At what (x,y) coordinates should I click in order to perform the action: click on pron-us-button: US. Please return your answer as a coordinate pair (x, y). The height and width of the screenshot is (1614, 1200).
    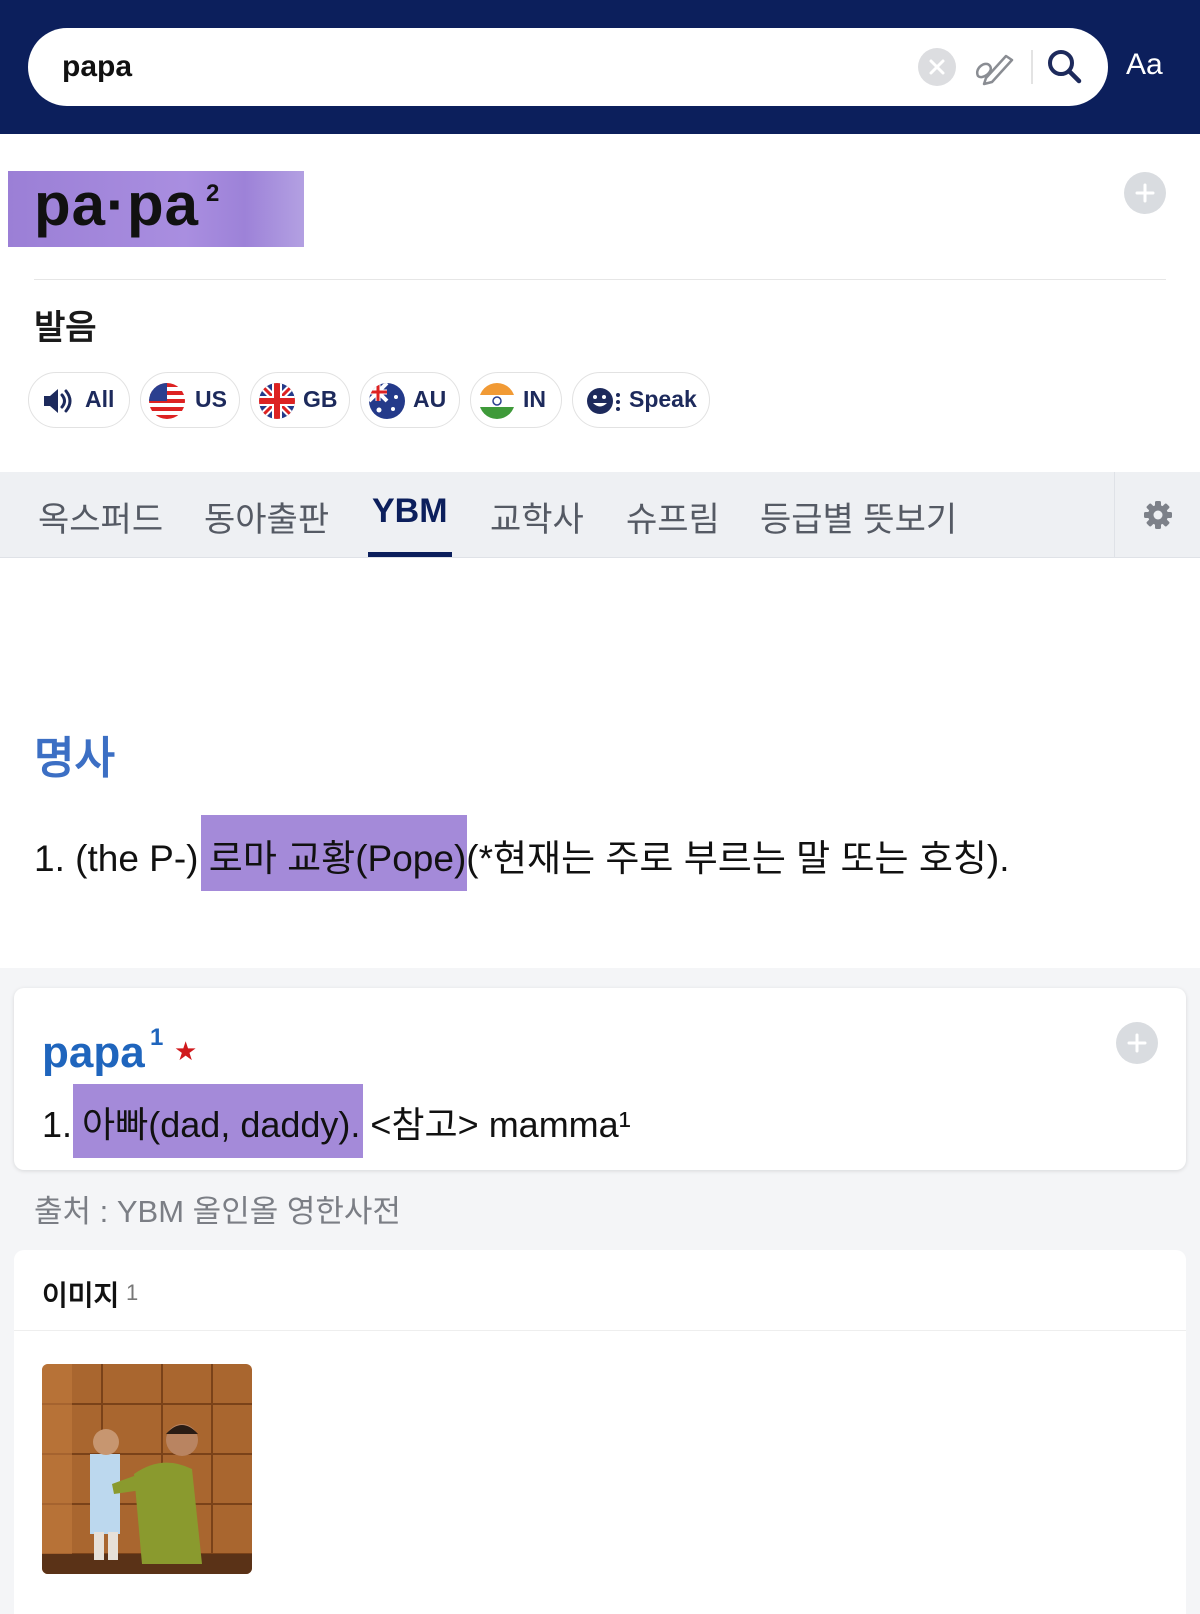
    Looking at the image, I should click on (190, 400).